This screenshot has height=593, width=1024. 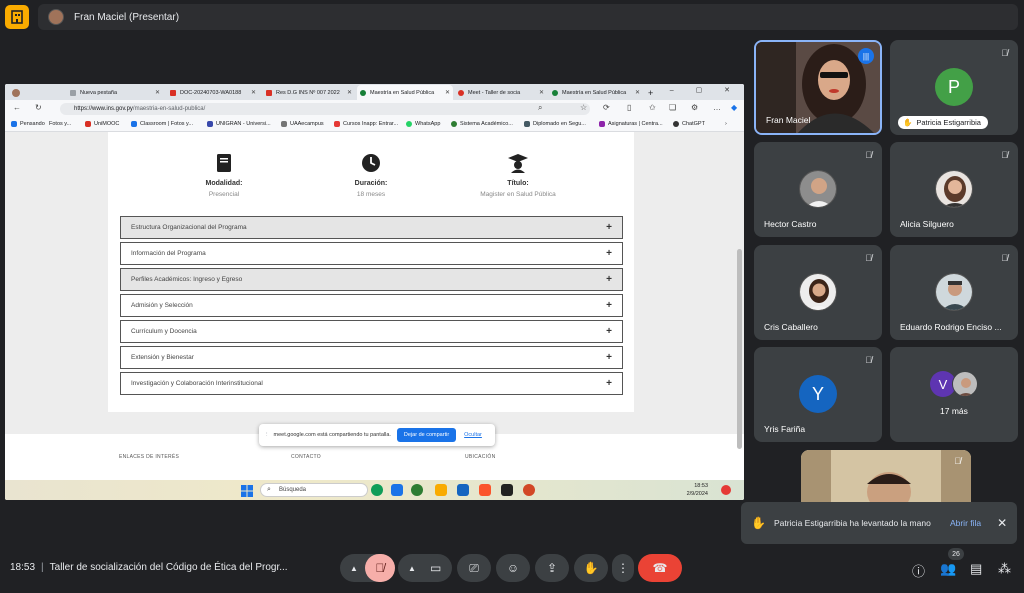 What do you see at coordinates (15, 92) in the screenshot?
I see `profile-avatar` at bounding box center [15, 92].